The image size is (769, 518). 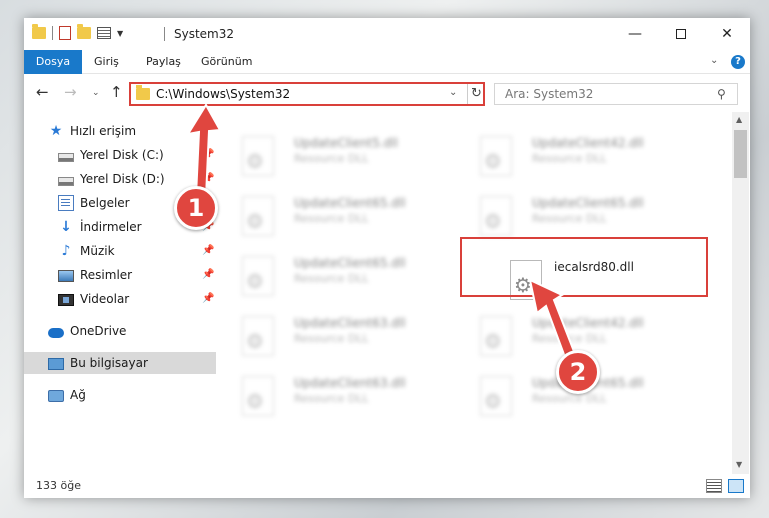 I want to click on sidebar-item-quick-access: ★ Hızlı erişim, so click(x=120, y=131).